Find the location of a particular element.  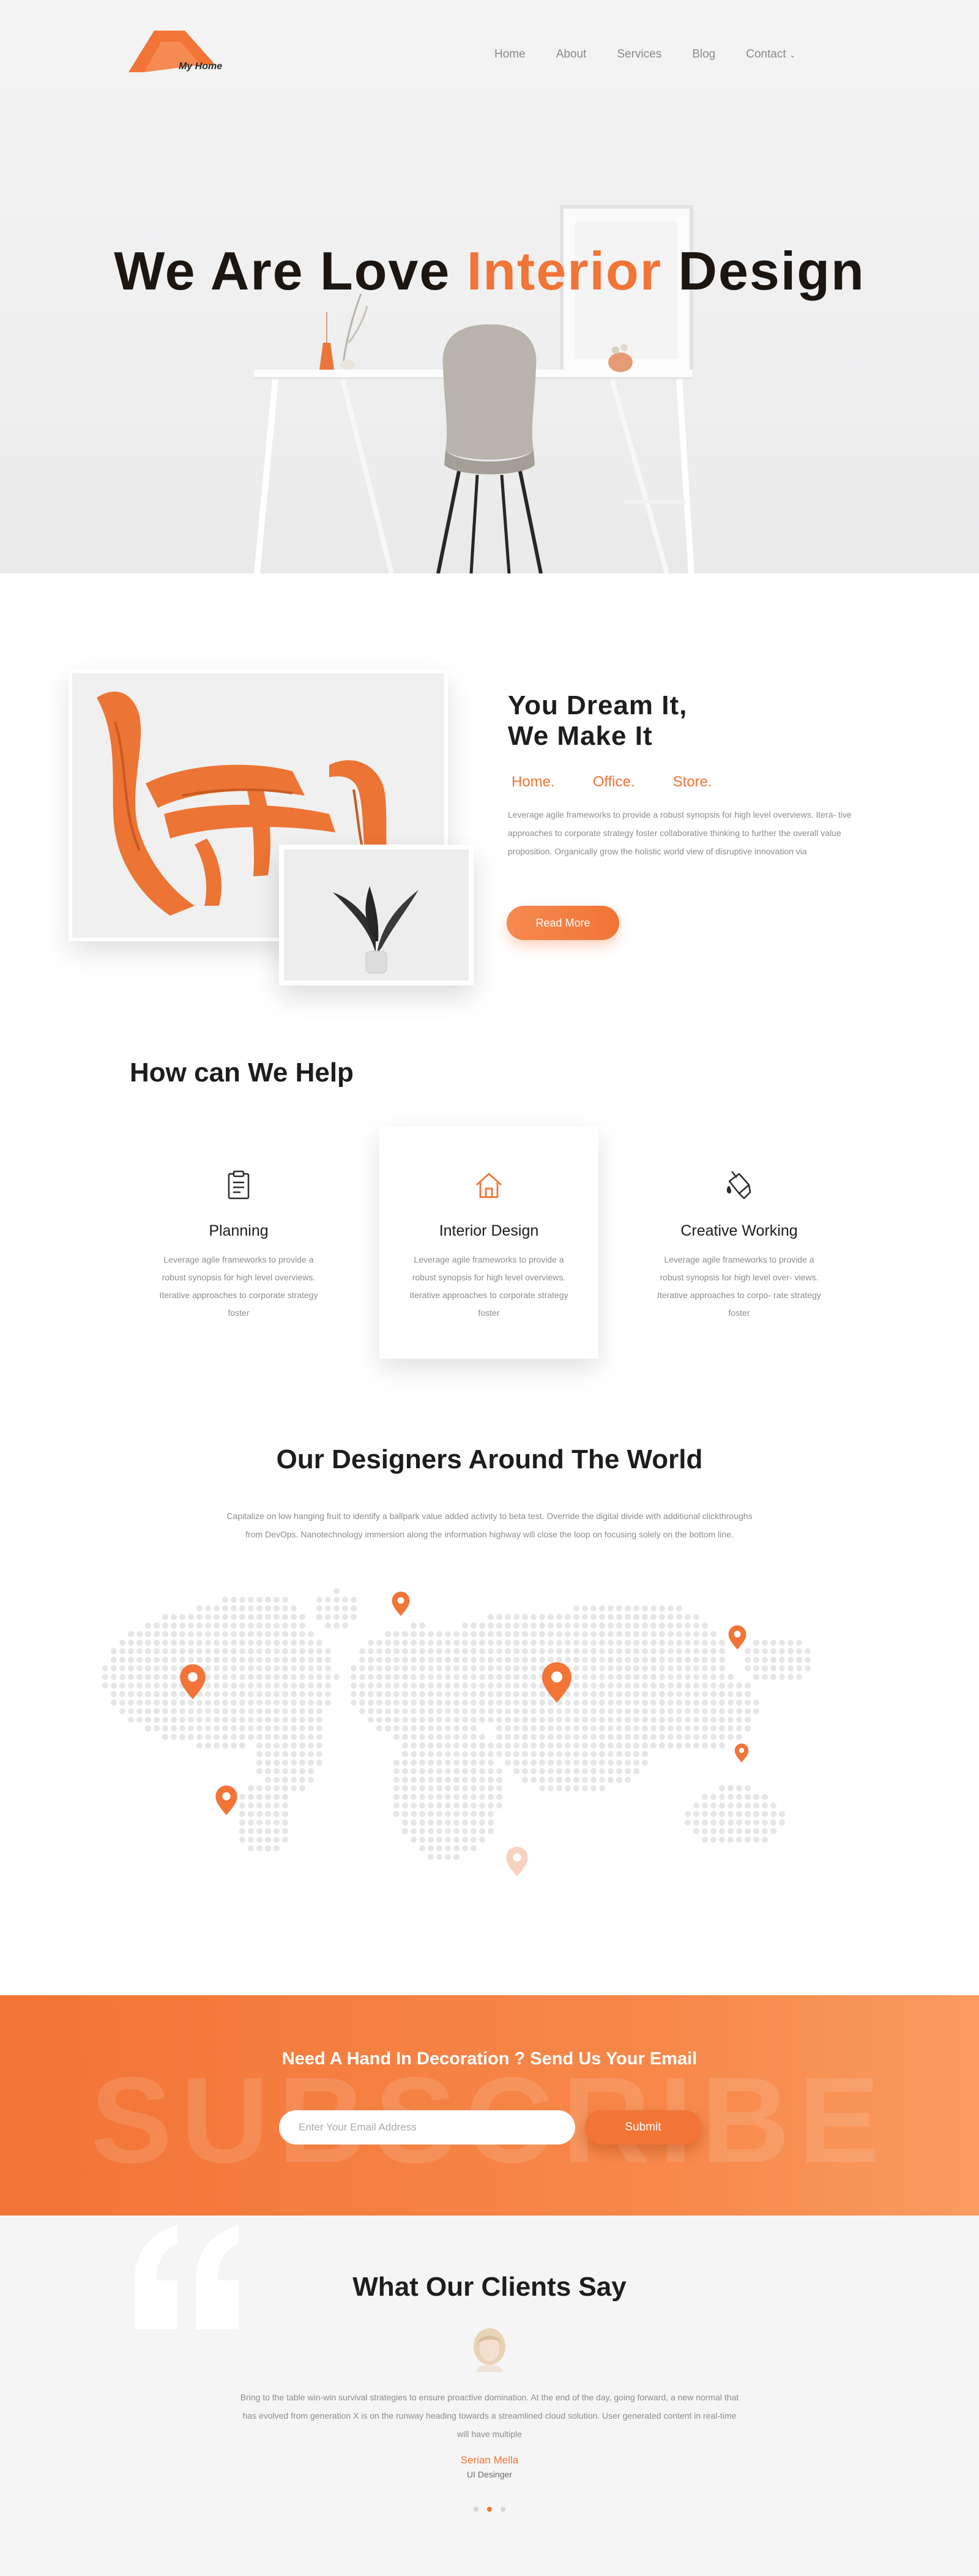

nav-contact: Contact ⌄ is located at coordinates (771, 54).